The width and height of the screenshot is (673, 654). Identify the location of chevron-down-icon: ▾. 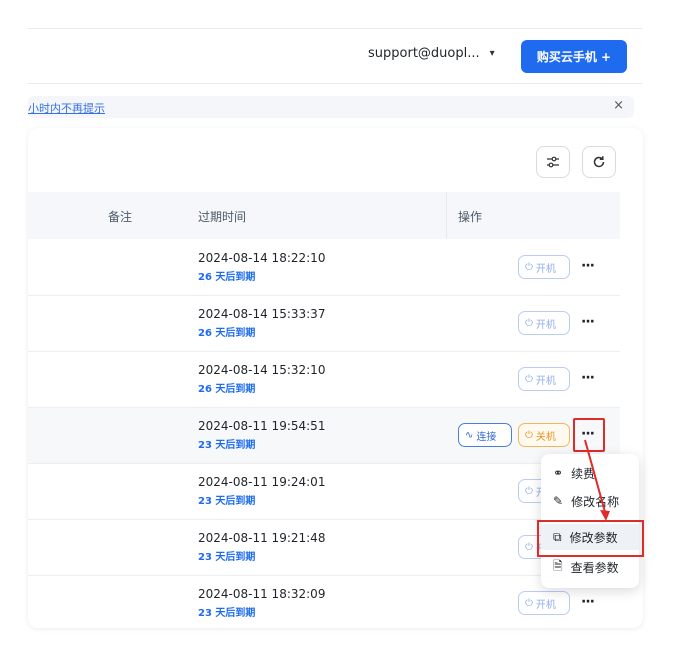
(492, 53).